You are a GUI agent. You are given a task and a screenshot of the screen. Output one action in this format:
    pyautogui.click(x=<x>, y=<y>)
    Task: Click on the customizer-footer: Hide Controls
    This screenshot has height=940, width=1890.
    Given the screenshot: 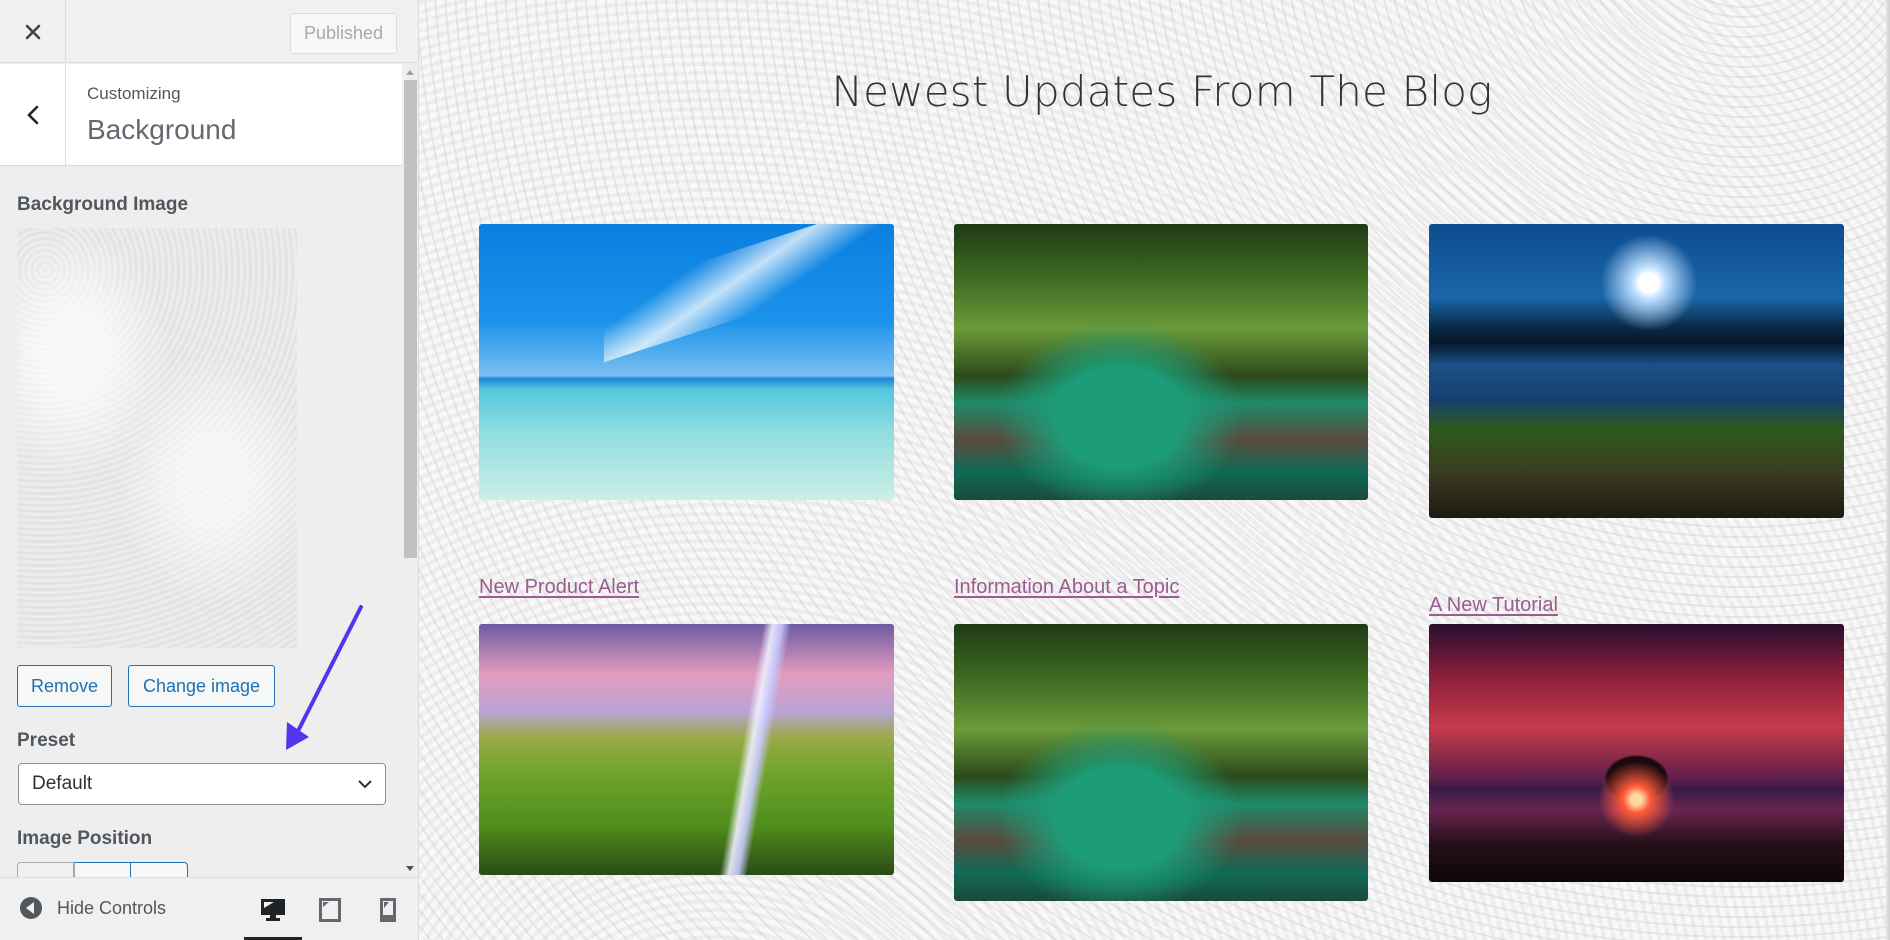 What is the action you would take?
    pyautogui.click(x=209, y=908)
    